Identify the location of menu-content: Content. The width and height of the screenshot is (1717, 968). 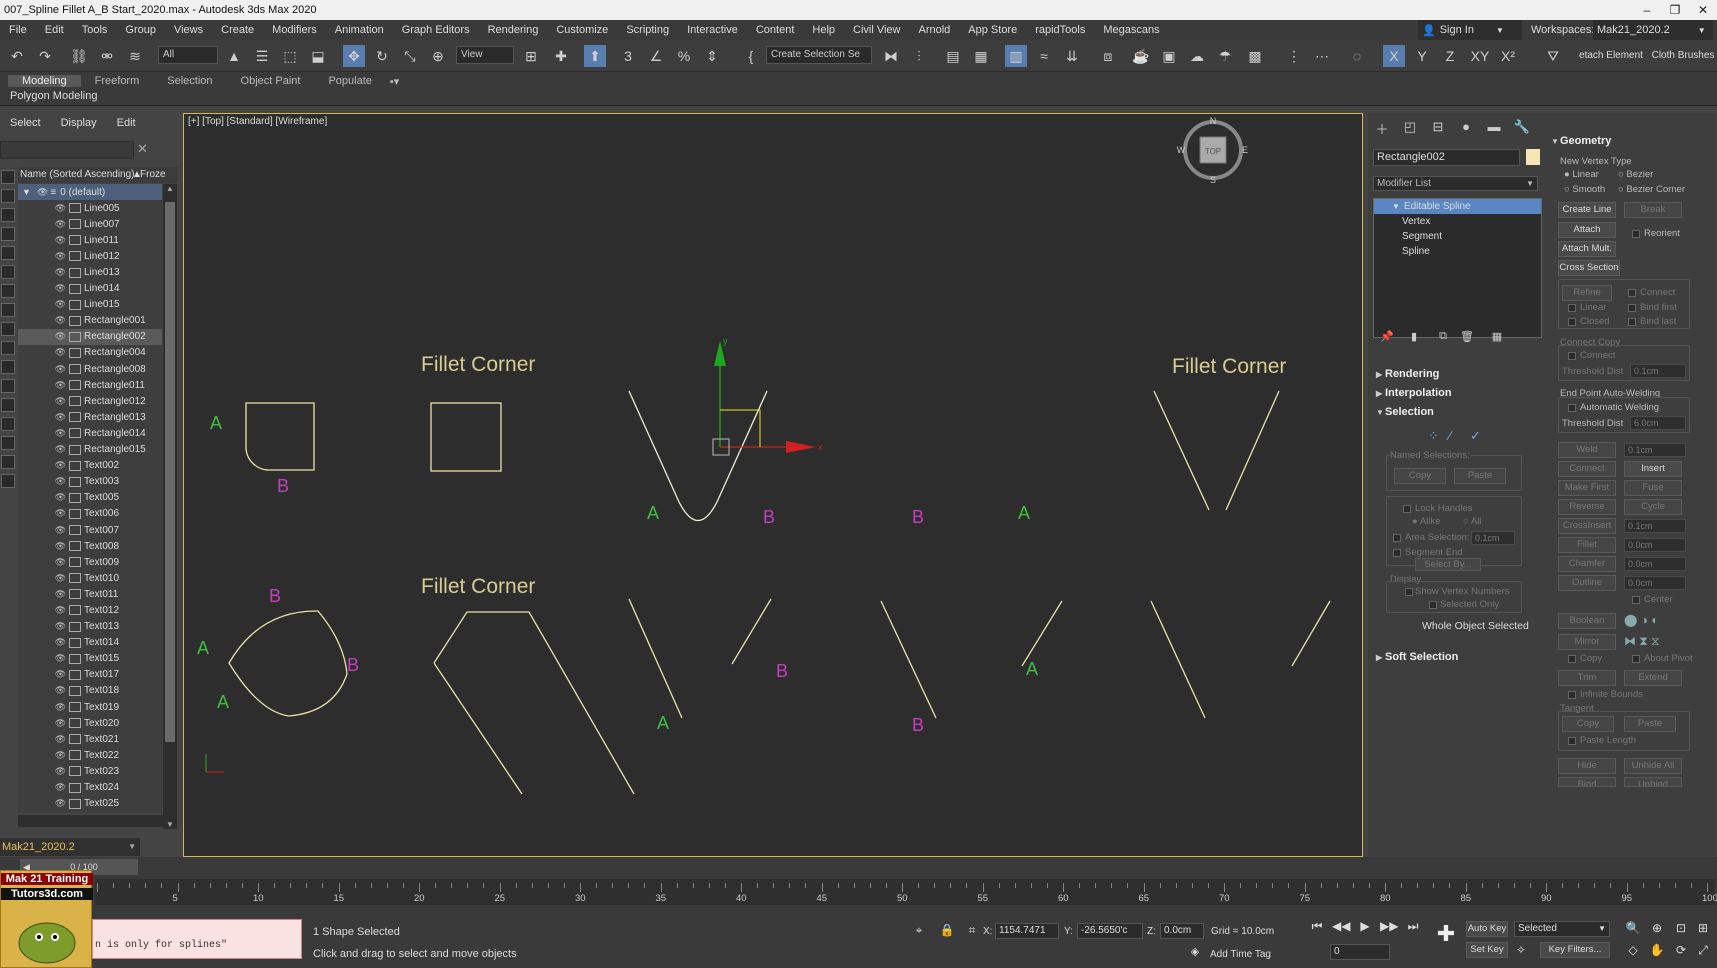
(775, 30).